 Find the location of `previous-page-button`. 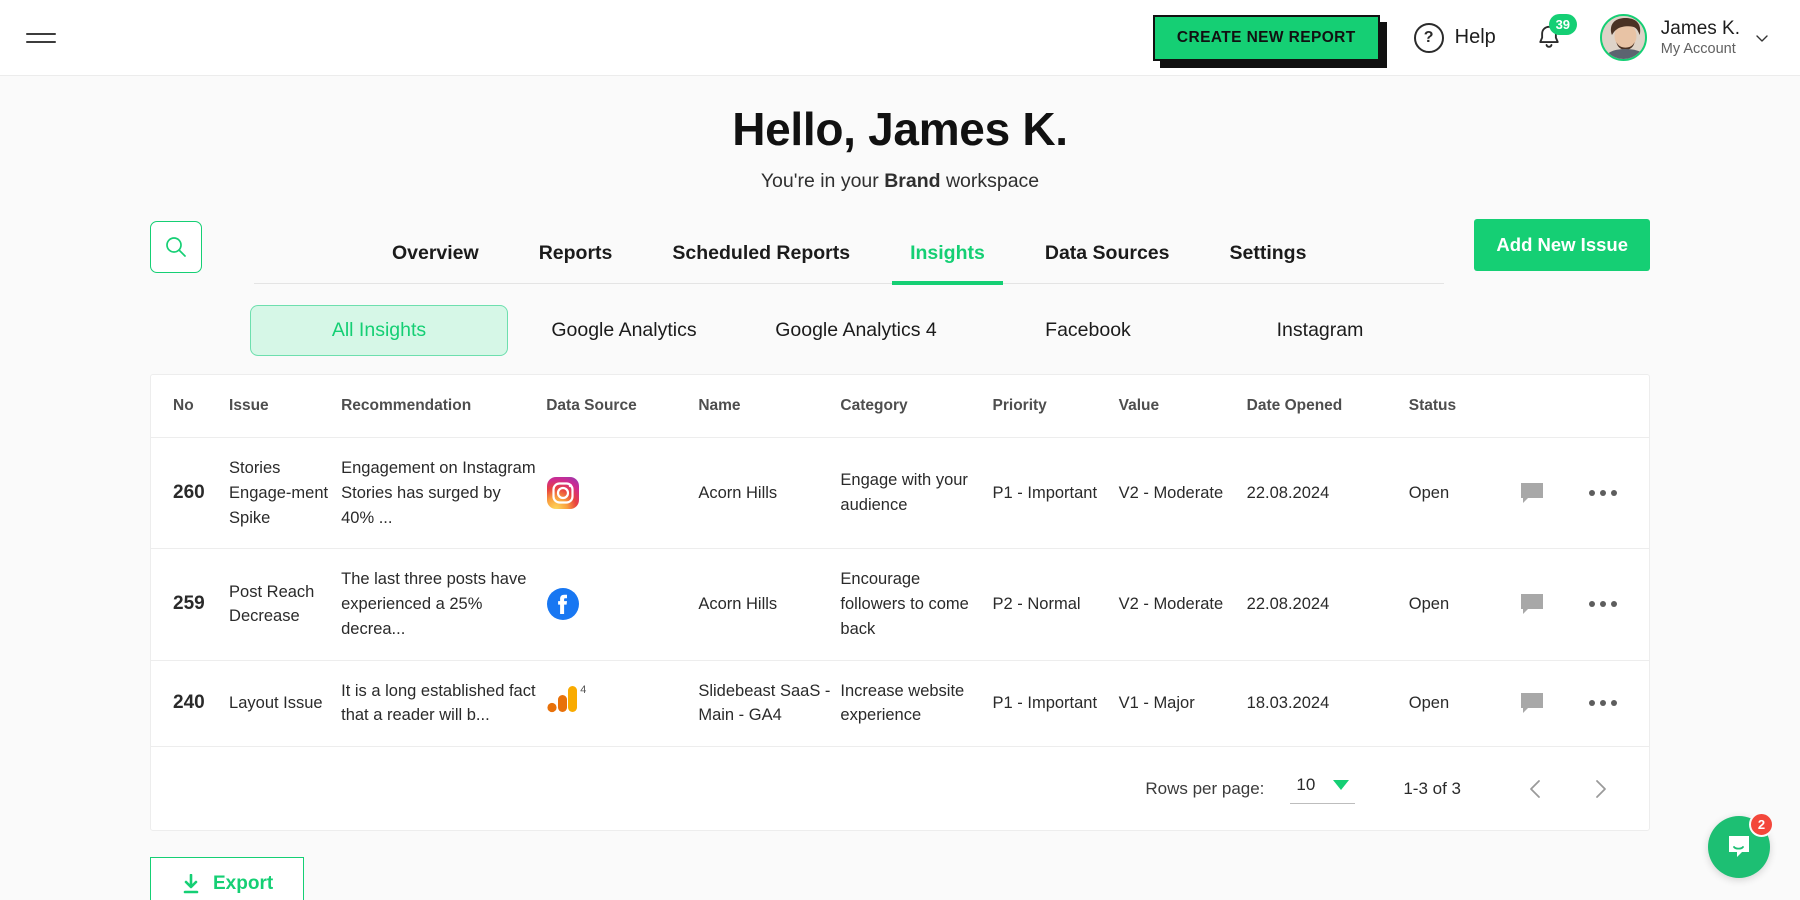

previous-page-button is located at coordinates (1536, 789).